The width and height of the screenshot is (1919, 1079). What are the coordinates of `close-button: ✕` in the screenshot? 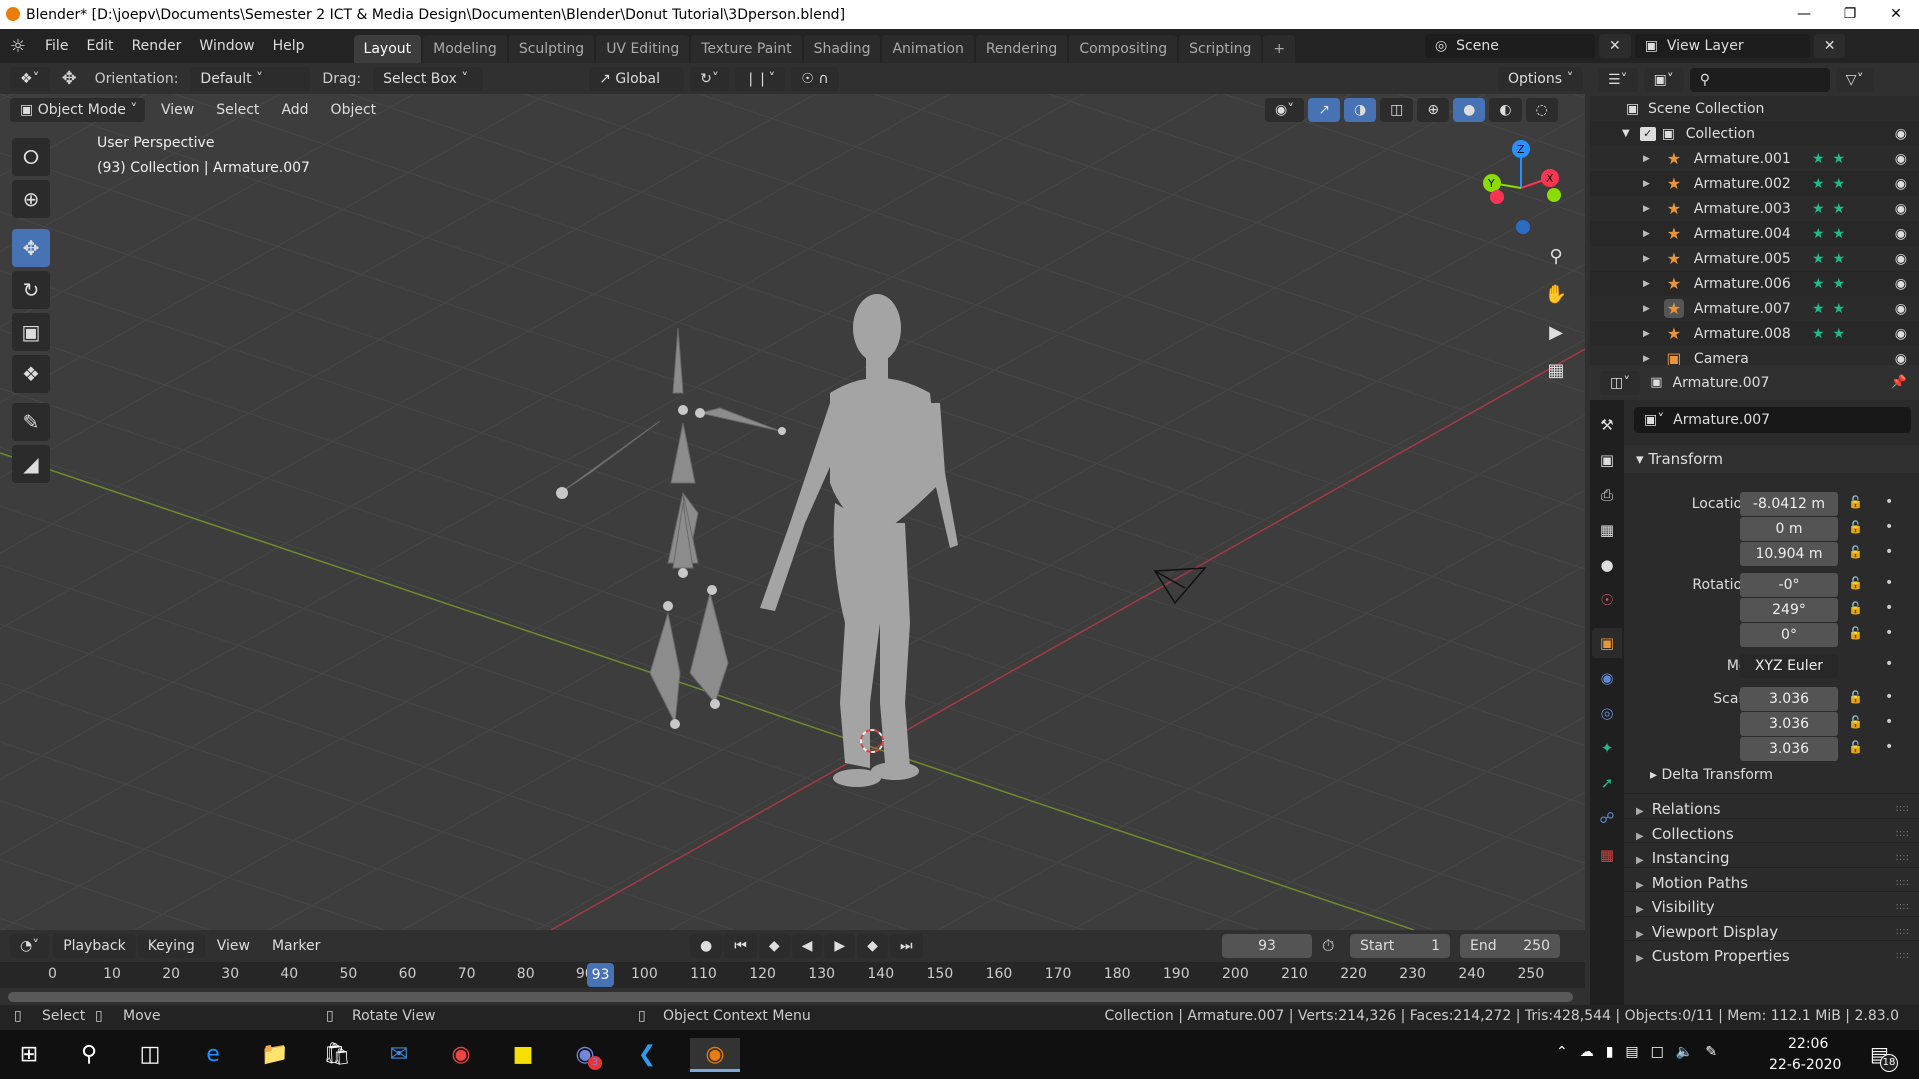 It's located at (1896, 14).